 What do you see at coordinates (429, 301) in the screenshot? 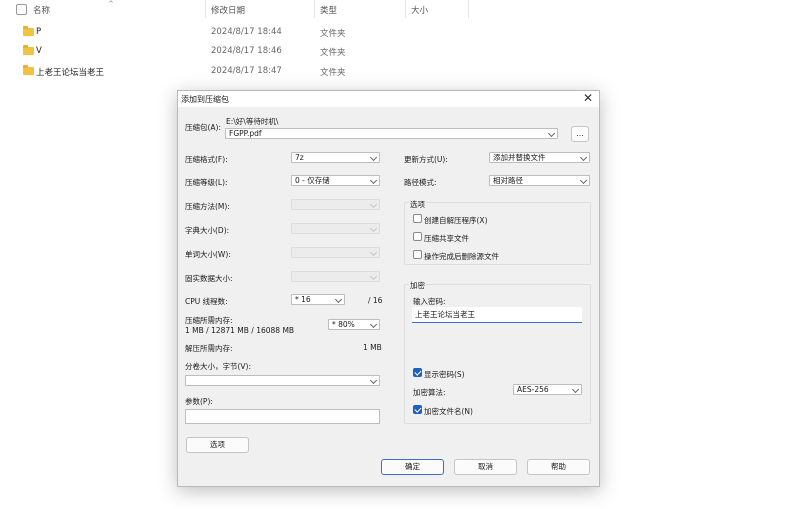
I see `password-label: 输入密码:` at bounding box center [429, 301].